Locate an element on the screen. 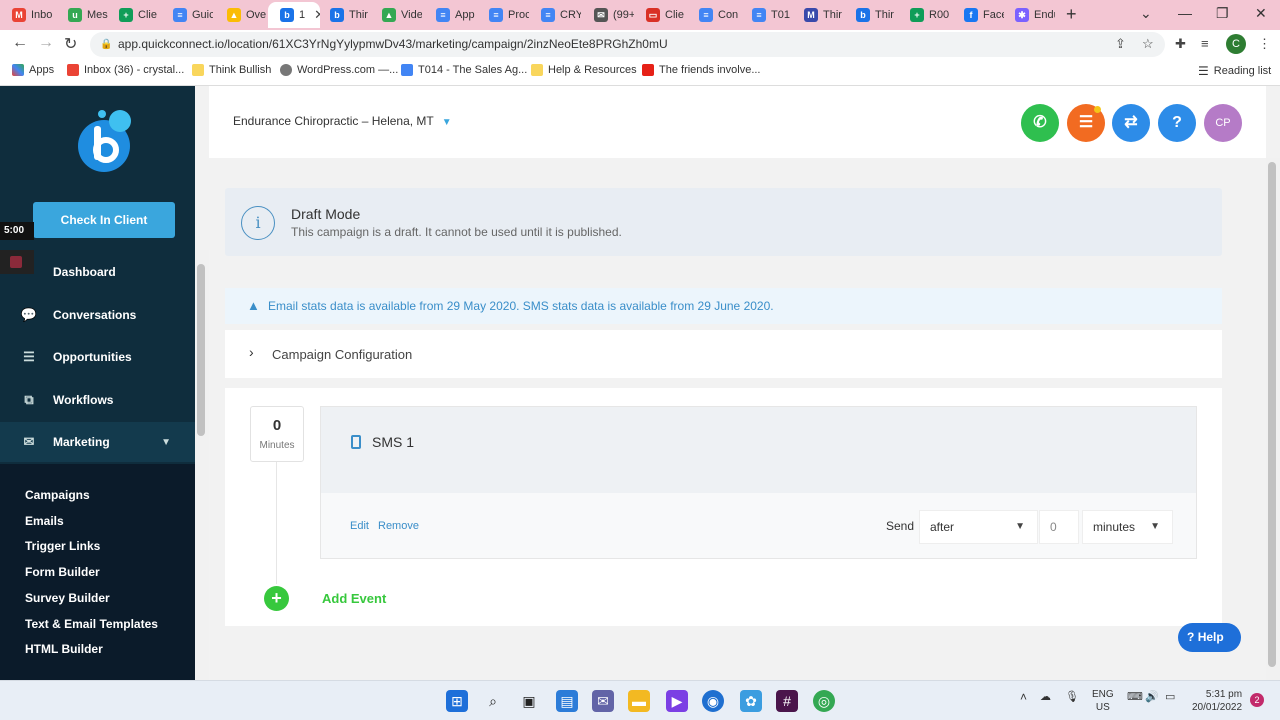 The height and width of the screenshot is (720, 1280). phone-button: ✆ is located at coordinates (1040, 123).